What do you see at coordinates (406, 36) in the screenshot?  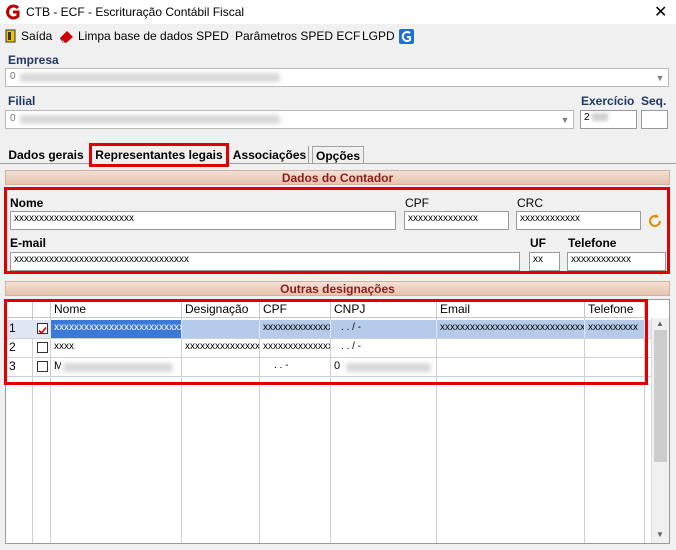 I see `lgpd-g-icon` at bounding box center [406, 36].